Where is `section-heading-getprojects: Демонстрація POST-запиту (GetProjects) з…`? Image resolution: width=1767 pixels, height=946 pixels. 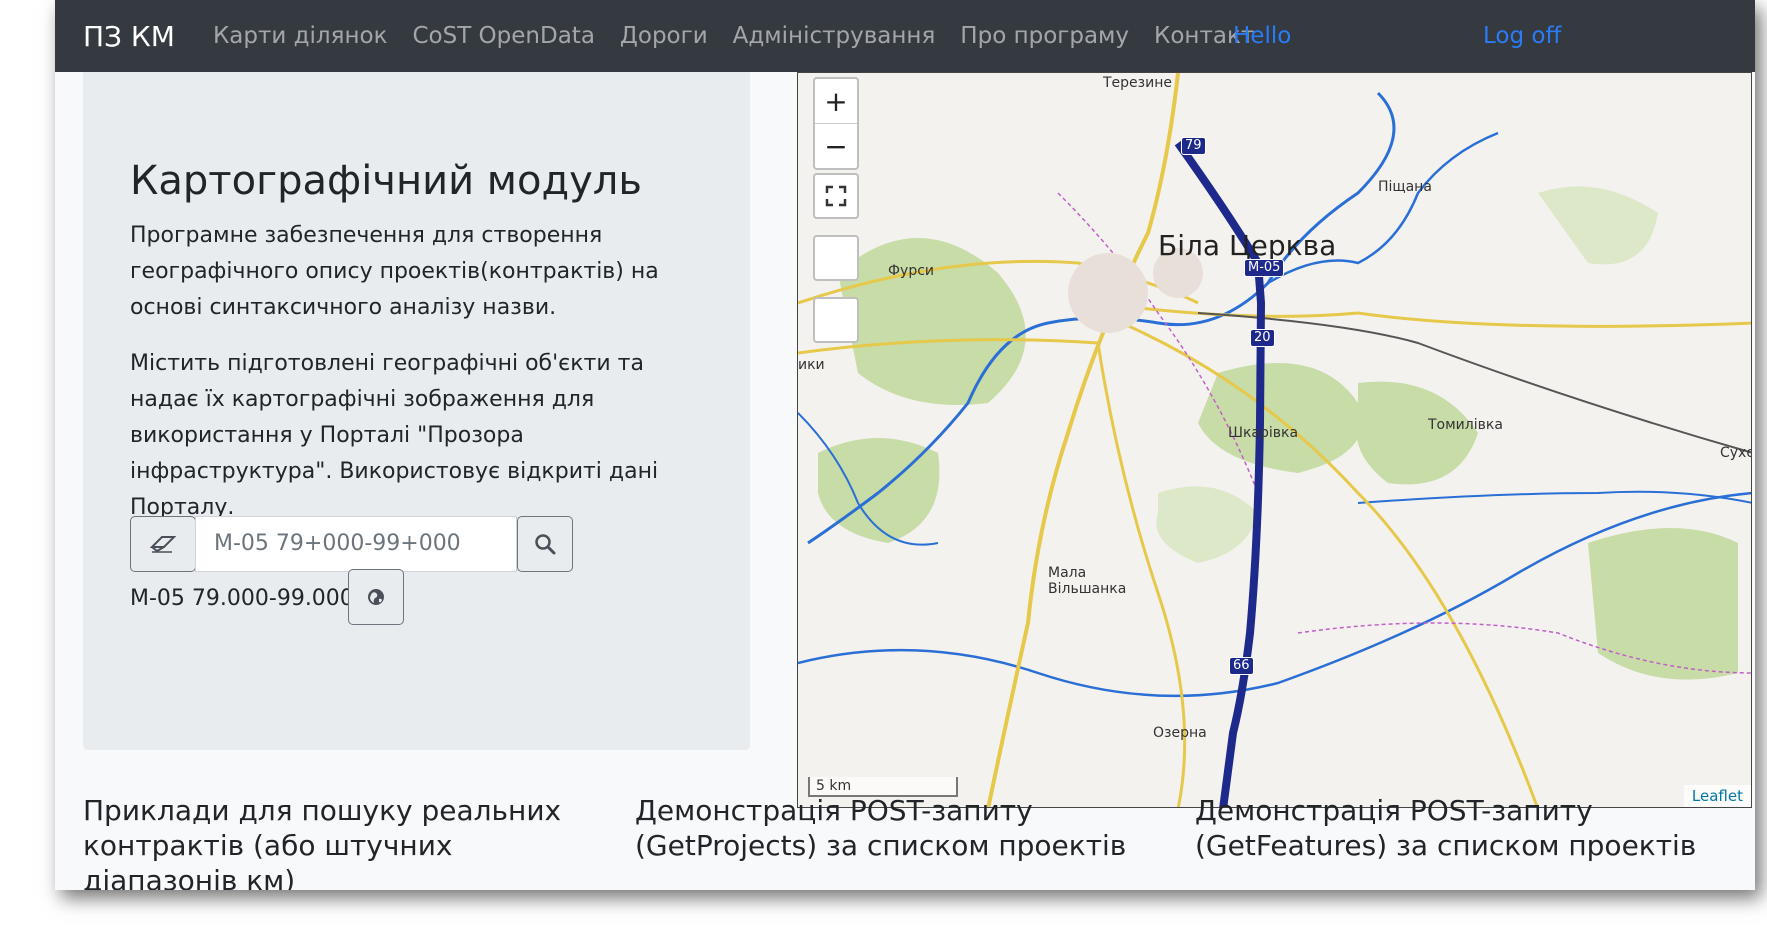
section-heading-getprojects: Демонстрація POST-запиту (GetProjects) з… is located at coordinates (881, 828).